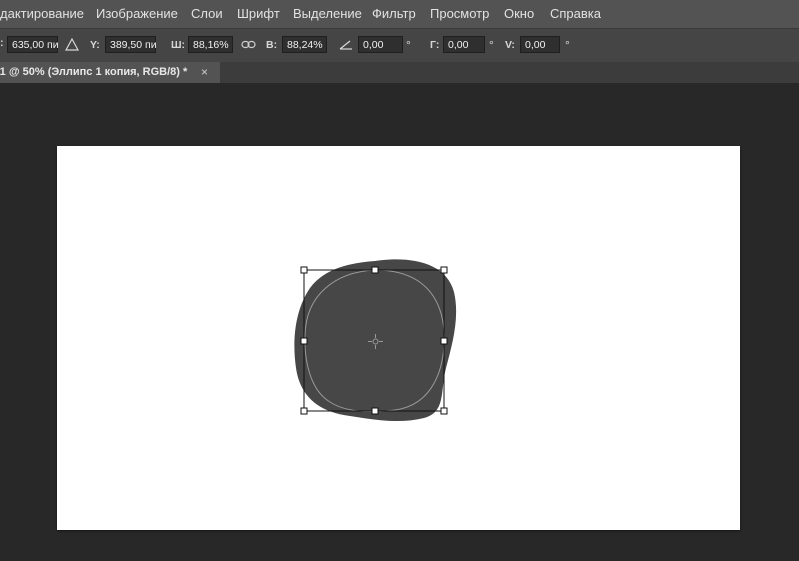  I want to click on ellipse-shape, so click(375, 340).